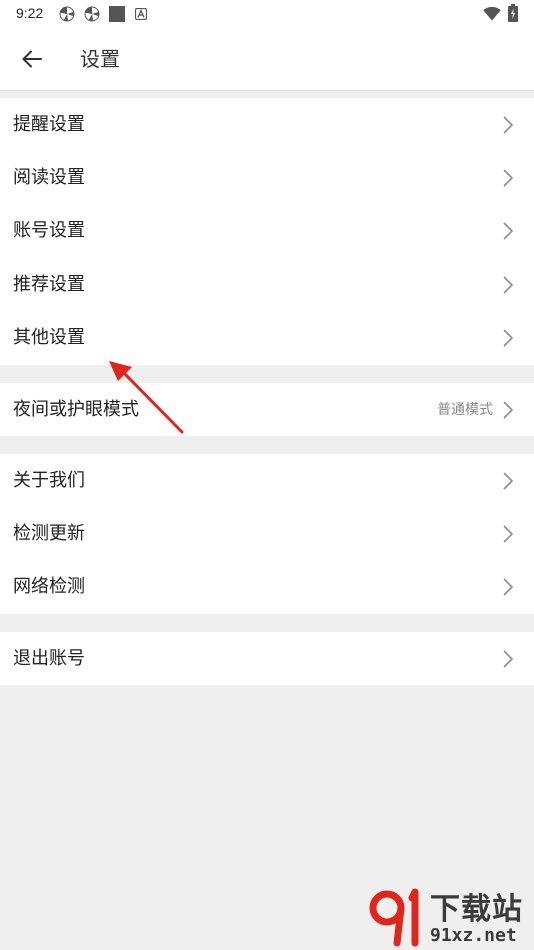  What do you see at coordinates (267, 14) in the screenshot?
I see `status-bar: 9:22` at bounding box center [267, 14].